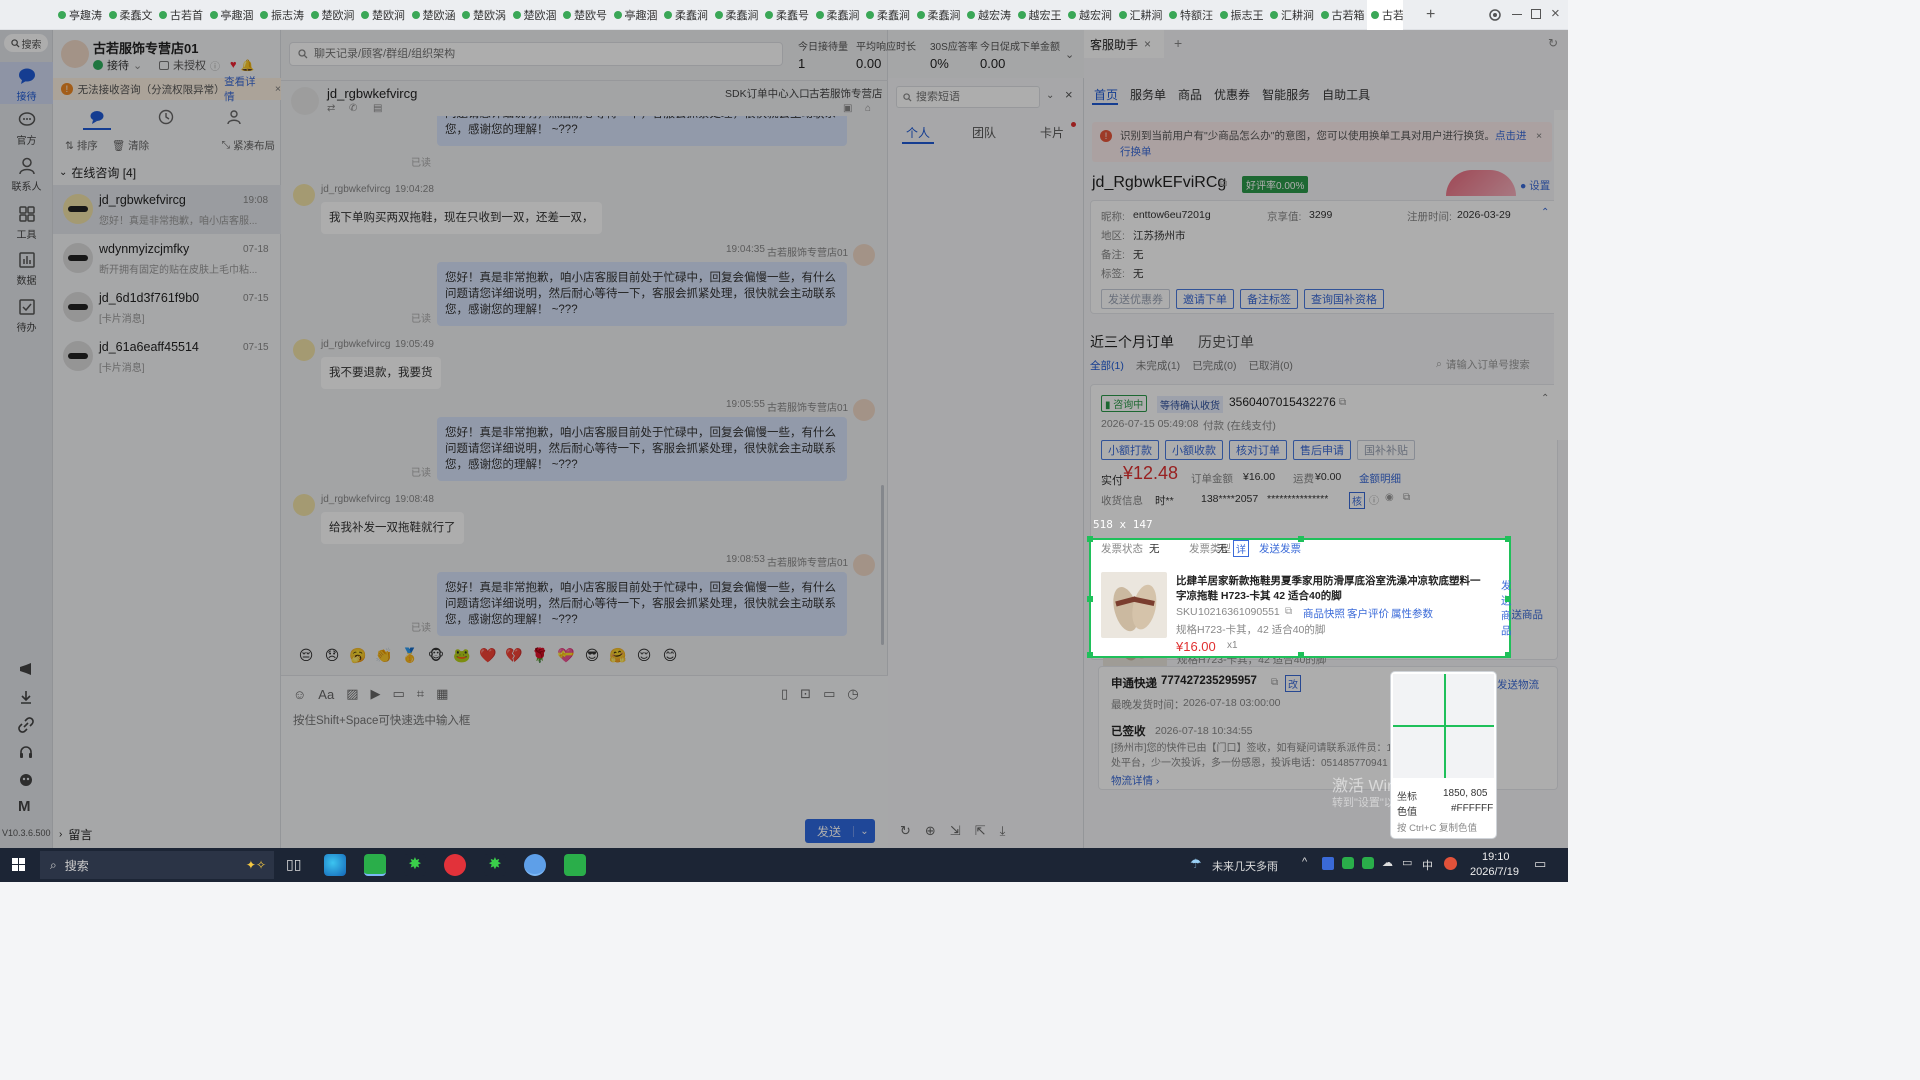 The height and width of the screenshot is (1080, 1920). What do you see at coordinates (1517, 14) in the screenshot?
I see `minimize-icon` at bounding box center [1517, 14].